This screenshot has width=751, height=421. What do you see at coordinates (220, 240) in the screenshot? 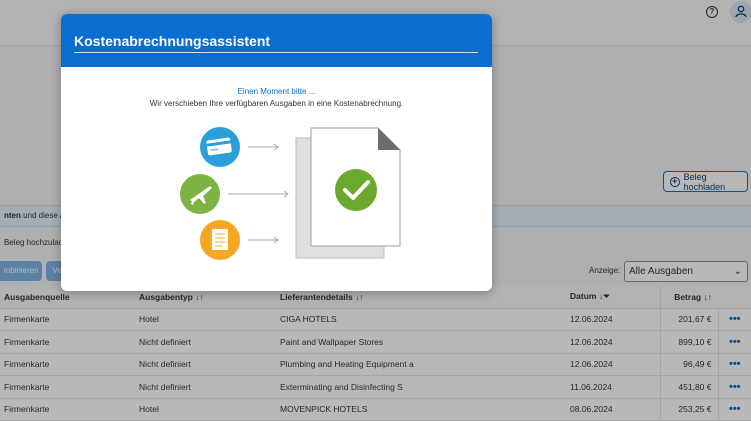
I see `receipt-icon` at bounding box center [220, 240].